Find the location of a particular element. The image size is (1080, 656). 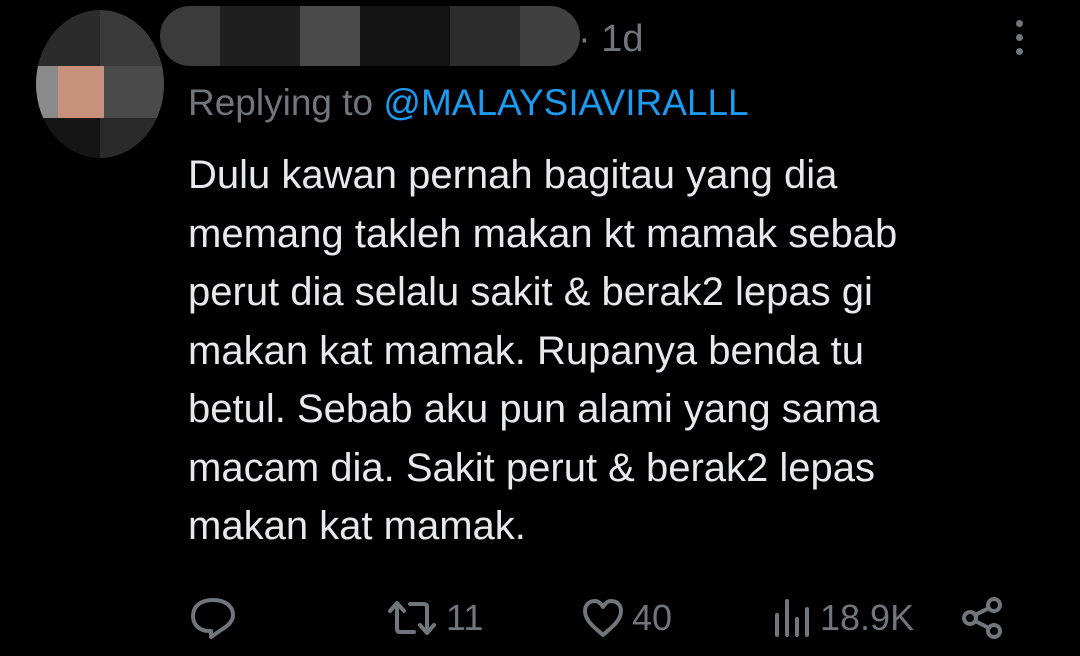

views-chart-icon is located at coordinates (792, 618).